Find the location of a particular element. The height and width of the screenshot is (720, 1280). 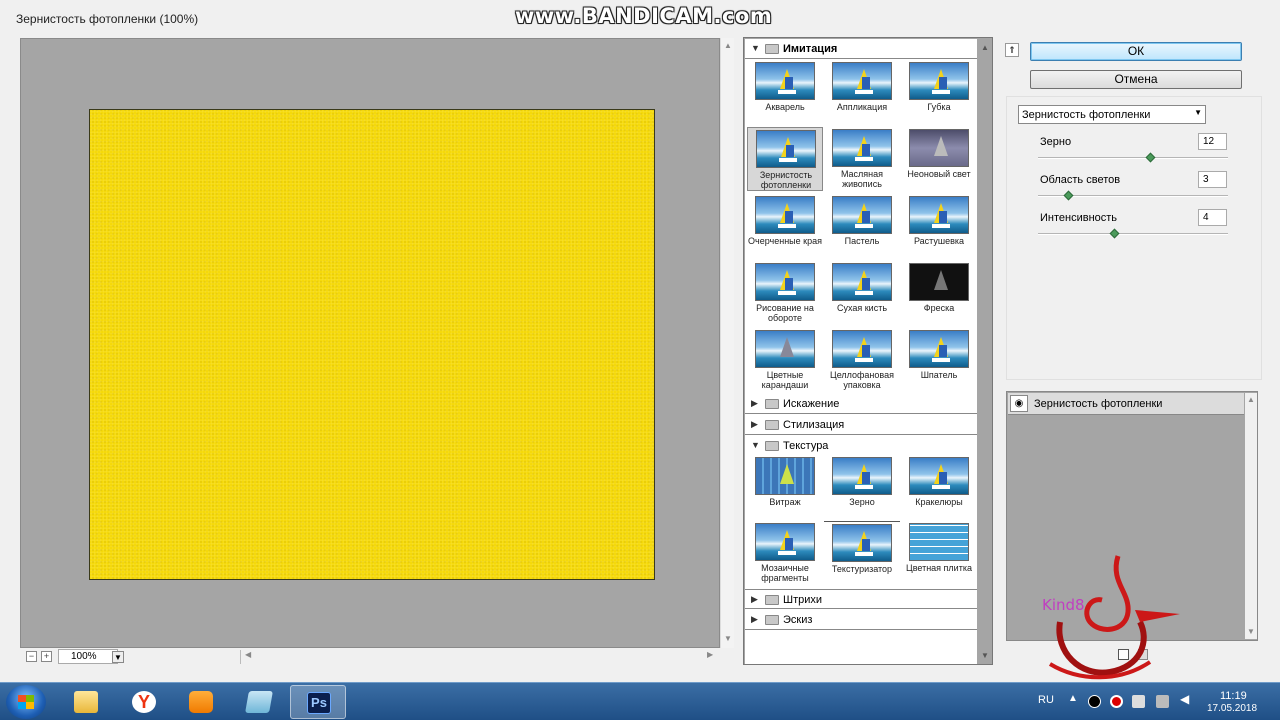

category-sketch: ▶ Эскиз is located at coordinates (861, 620).